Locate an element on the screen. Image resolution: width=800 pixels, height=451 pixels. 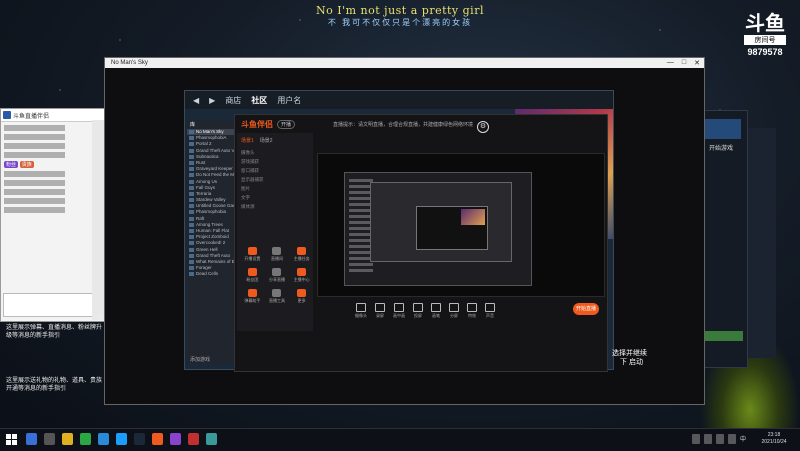
toolbar-button: 特效 is located at coordinates (472, 311).